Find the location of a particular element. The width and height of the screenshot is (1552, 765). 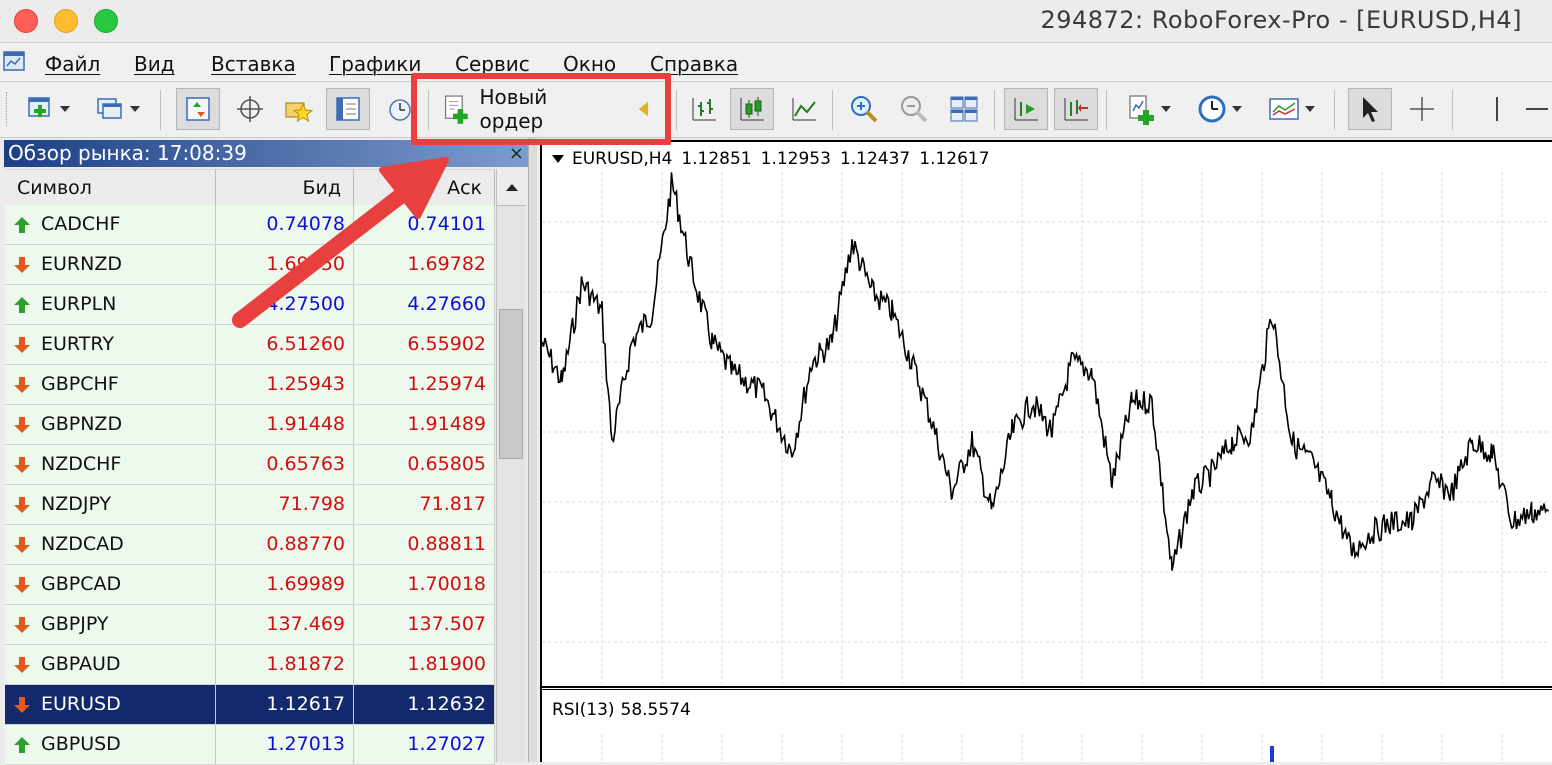

symbol-name: NZDCAD is located at coordinates (82, 544).